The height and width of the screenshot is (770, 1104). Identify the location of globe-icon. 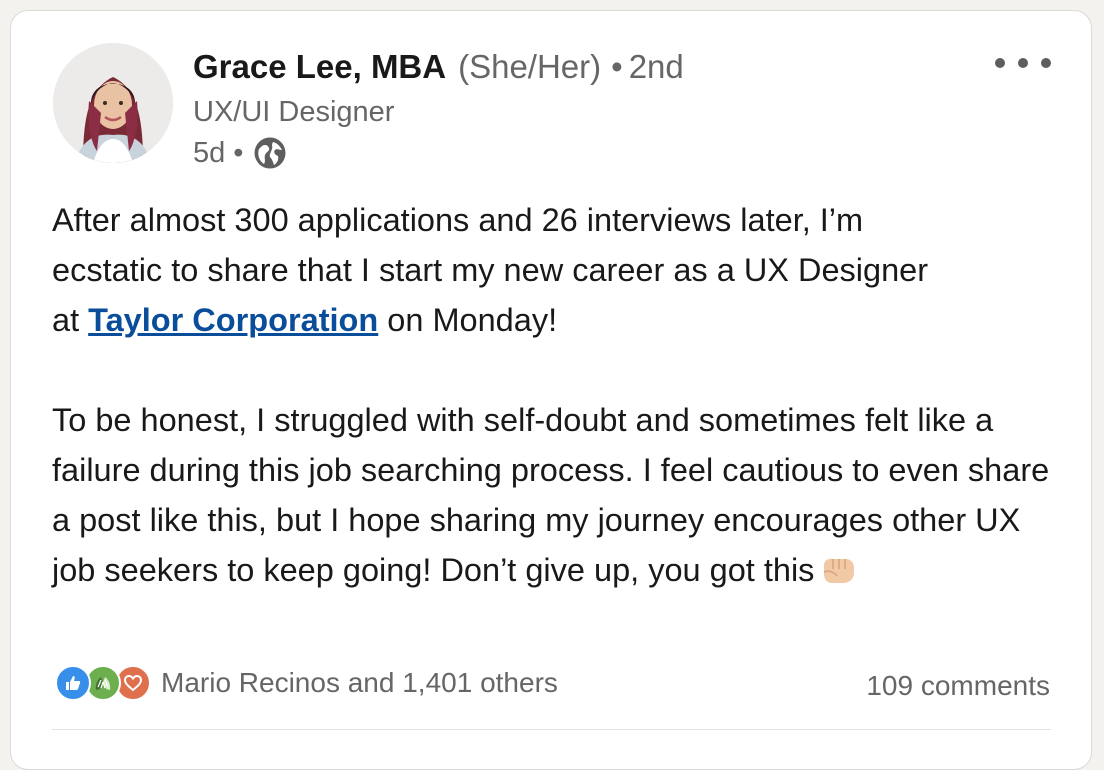
(270, 153).